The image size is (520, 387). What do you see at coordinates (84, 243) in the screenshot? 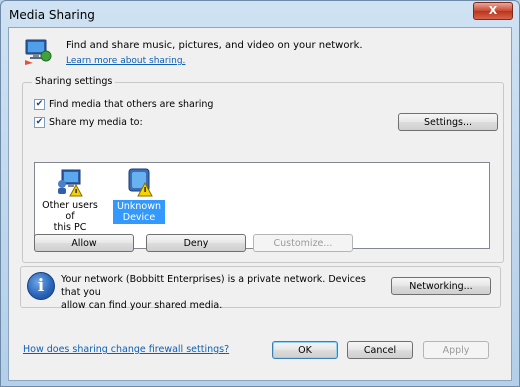
I see `allow-button: Allow` at bounding box center [84, 243].